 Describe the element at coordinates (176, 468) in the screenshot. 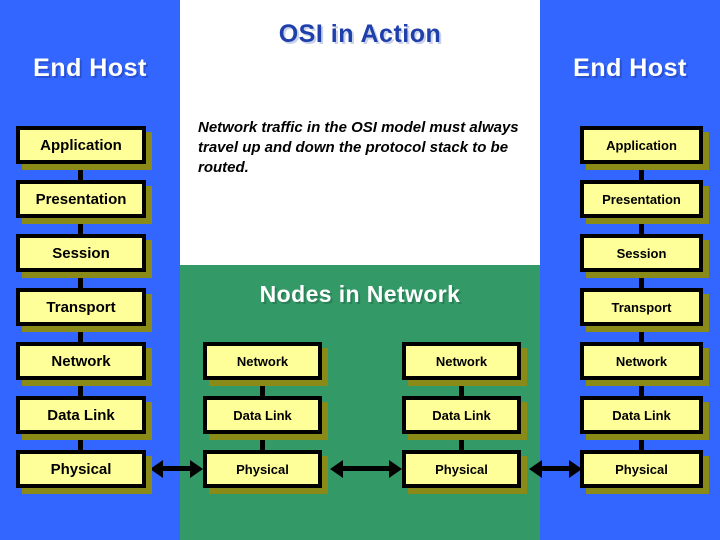

I see `link-arrow-1-shaft` at that location.